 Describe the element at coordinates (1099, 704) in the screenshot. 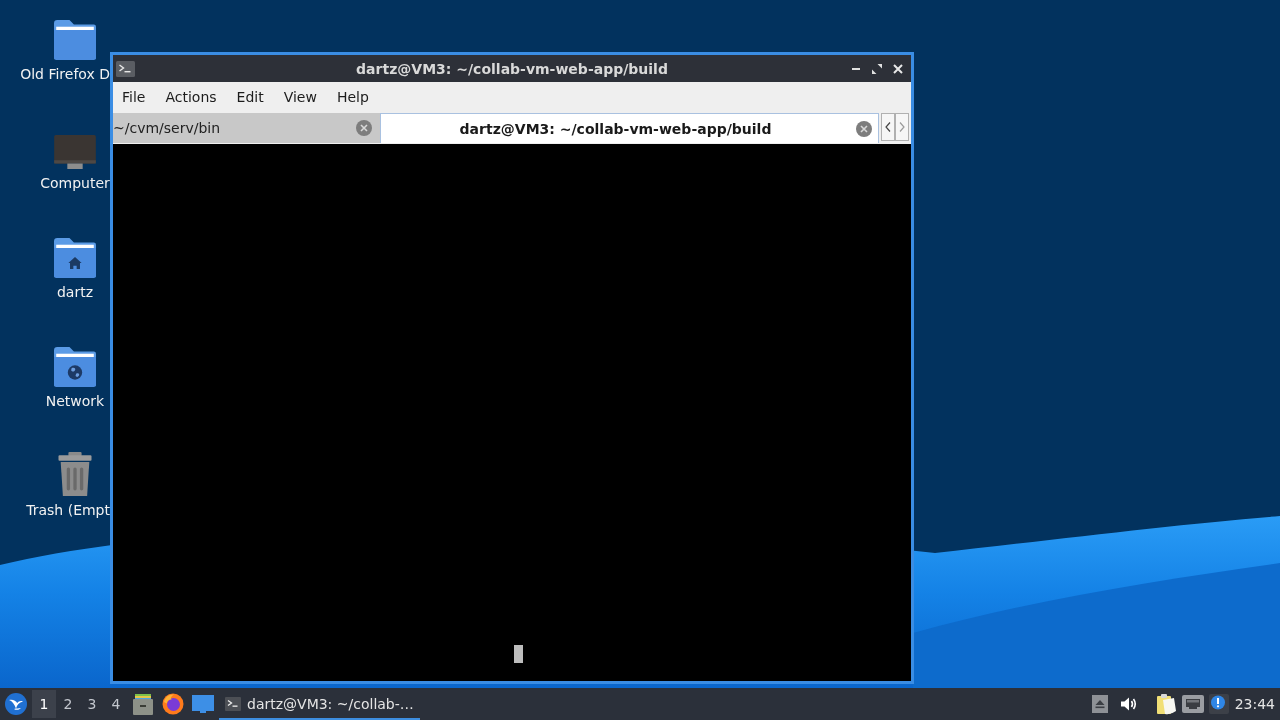

I see `eject-icon` at that location.